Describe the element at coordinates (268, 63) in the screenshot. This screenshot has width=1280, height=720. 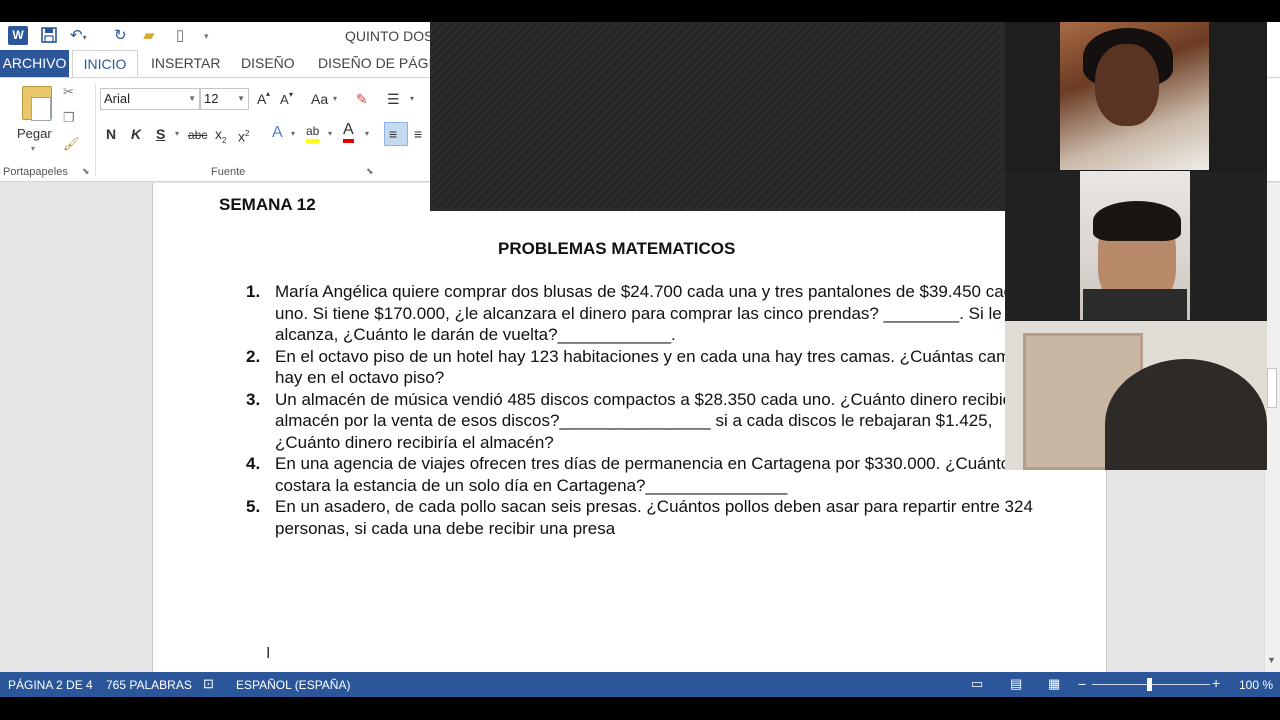
I see `tab-diseno: DISEÑO` at that location.